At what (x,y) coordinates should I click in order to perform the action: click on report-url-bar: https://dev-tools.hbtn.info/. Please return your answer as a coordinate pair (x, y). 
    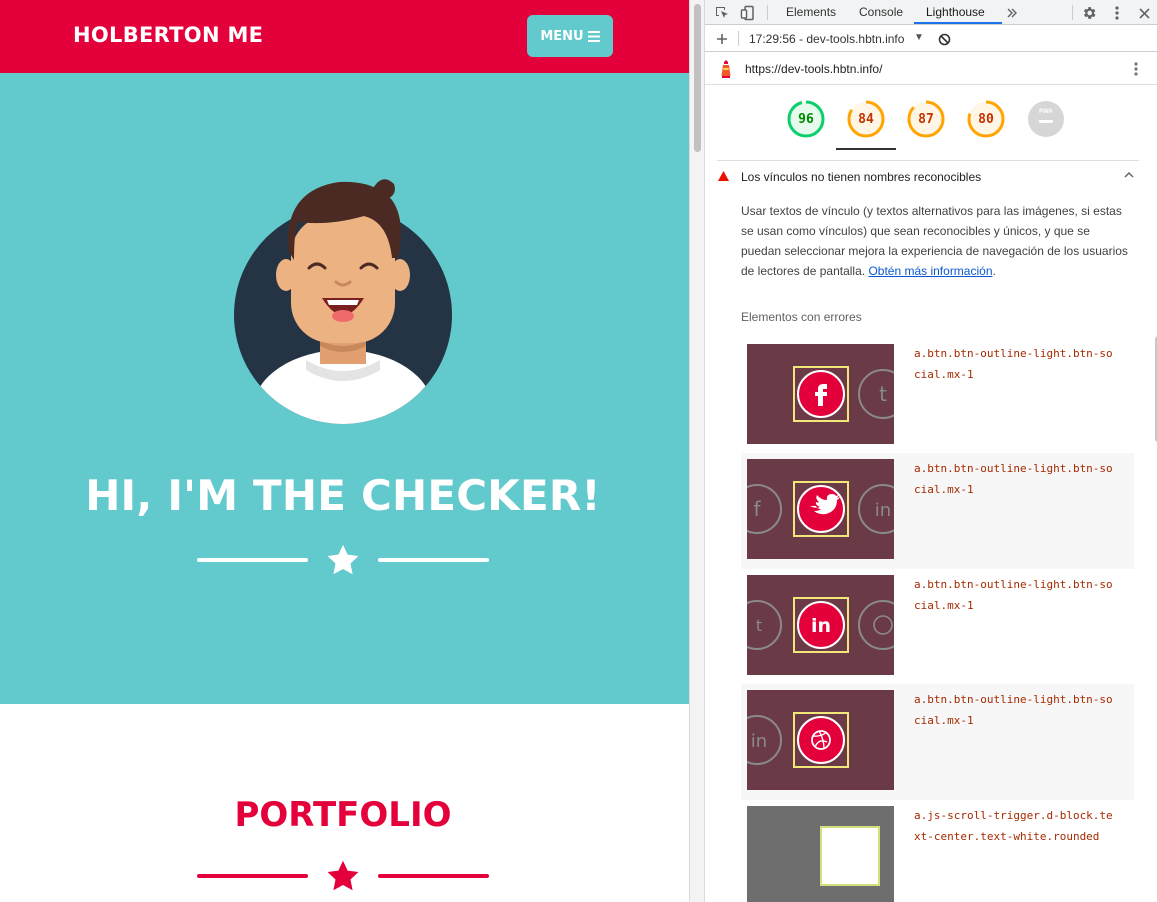
    Looking at the image, I should click on (931, 69).